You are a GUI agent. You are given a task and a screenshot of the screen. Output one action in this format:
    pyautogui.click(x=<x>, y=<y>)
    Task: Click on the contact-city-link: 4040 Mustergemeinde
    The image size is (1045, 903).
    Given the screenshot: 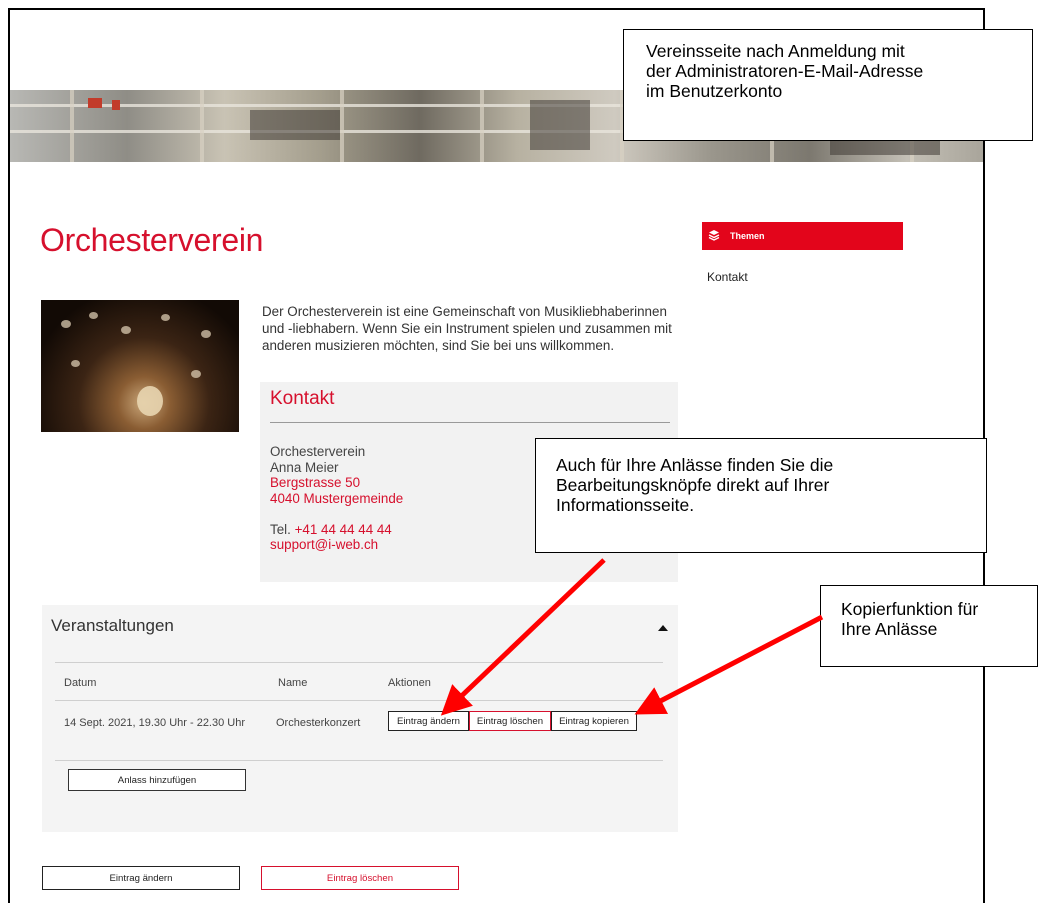 What is the action you would take?
    pyautogui.click(x=336, y=499)
    